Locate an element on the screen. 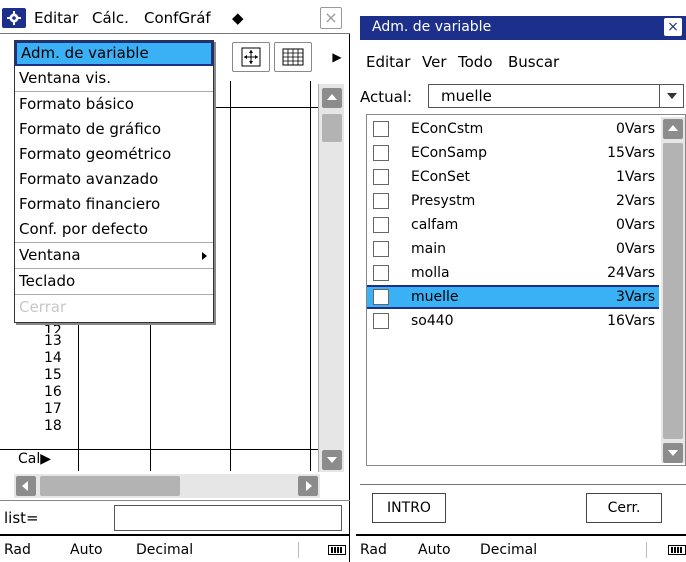 The height and width of the screenshot is (562, 686). gear-icon is located at coordinates (14, 18).